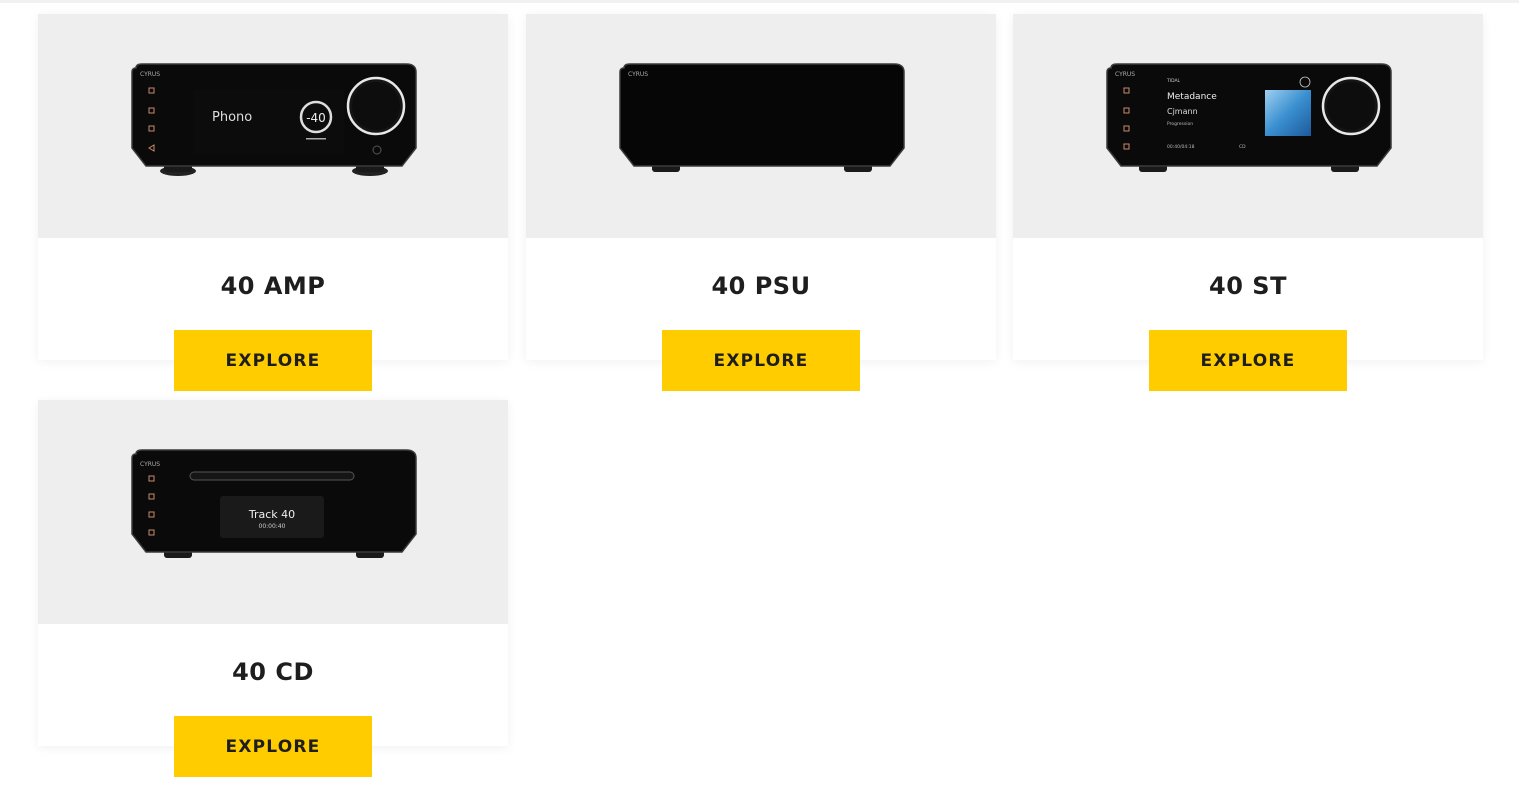 This screenshot has width=1519, height=796. I want to click on product-image-area: CYRUS, so click(761, 126).